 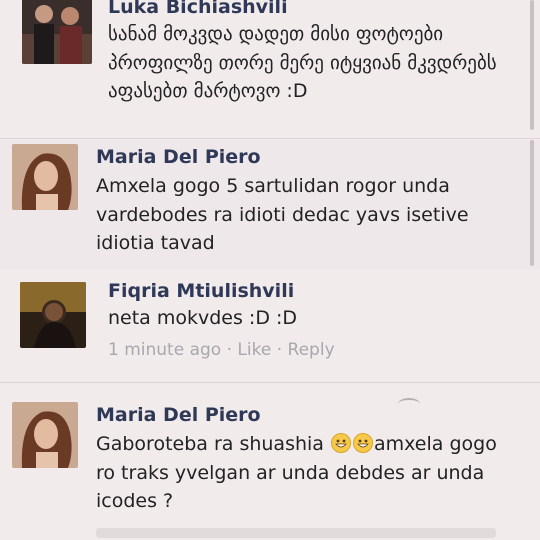 I want to click on commenter-name: Fiqria Mtiulishvili, so click(x=201, y=291).